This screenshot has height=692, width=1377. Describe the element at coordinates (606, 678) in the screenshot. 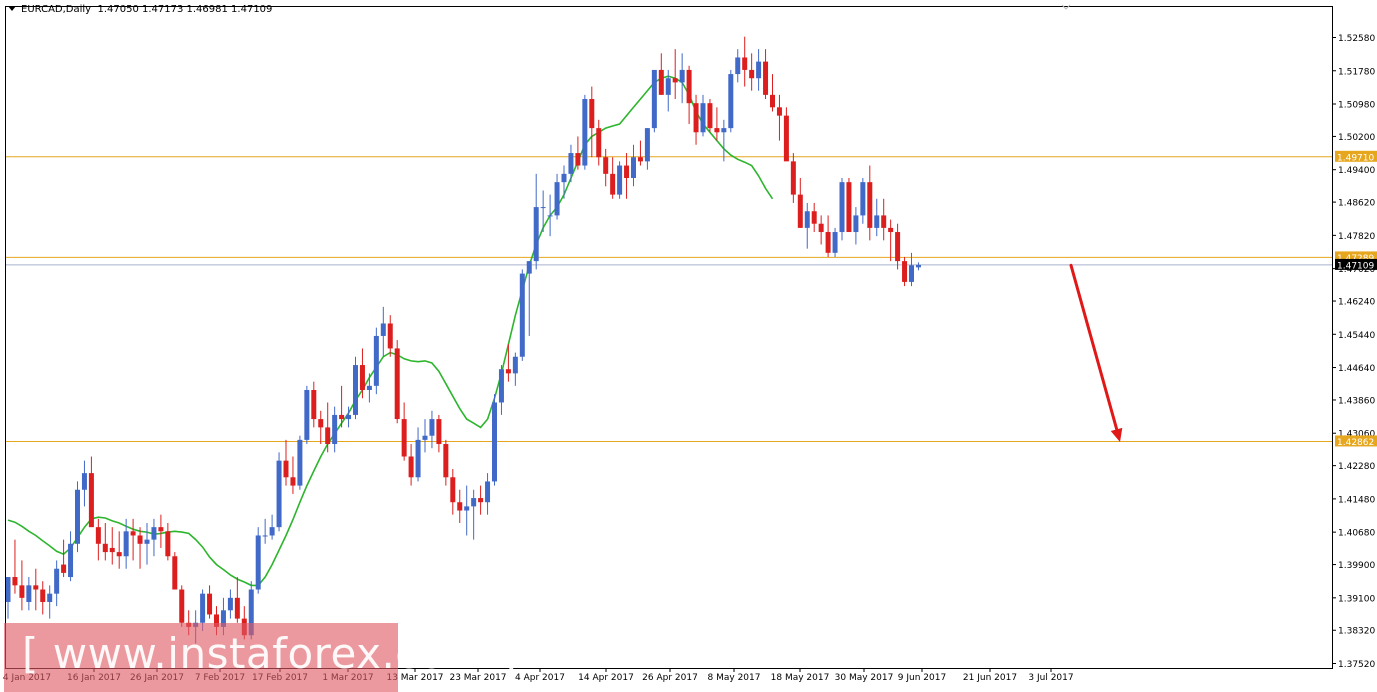

I see `x-tick-label: 14 Apr 2017` at that location.